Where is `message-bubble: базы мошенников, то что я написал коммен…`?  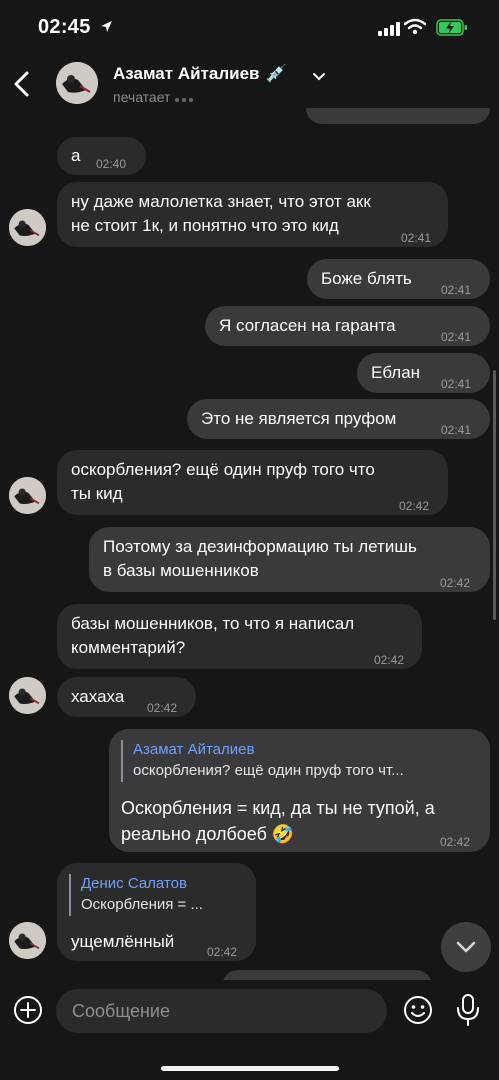
message-bubble: базы мошенников, то что я написал коммен… is located at coordinates (239, 636).